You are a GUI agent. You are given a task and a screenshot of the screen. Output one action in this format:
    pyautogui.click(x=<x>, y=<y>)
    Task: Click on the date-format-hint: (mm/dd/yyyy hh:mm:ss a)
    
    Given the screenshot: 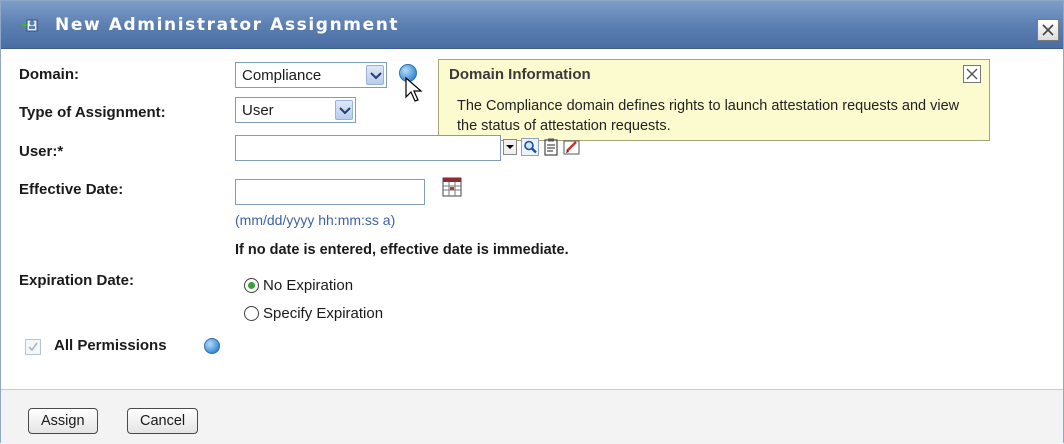 What is the action you would take?
    pyautogui.click(x=315, y=220)
    